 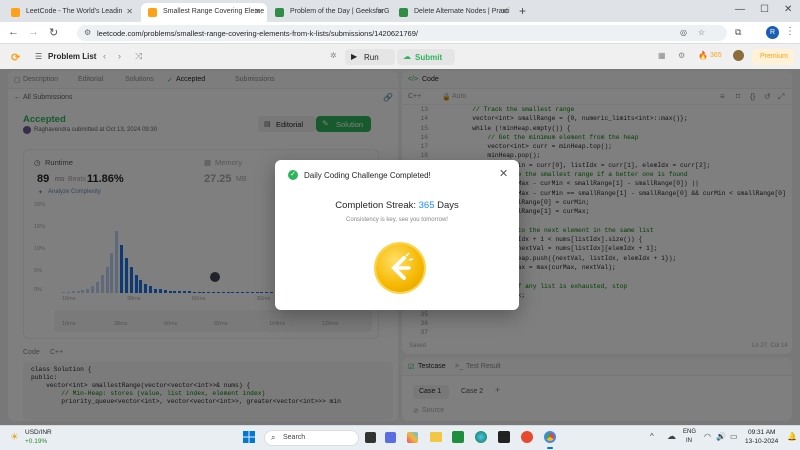 I want to click on modal-subtitle: Consistency is key, see you tomorrow!, so click(x=397, y=220).